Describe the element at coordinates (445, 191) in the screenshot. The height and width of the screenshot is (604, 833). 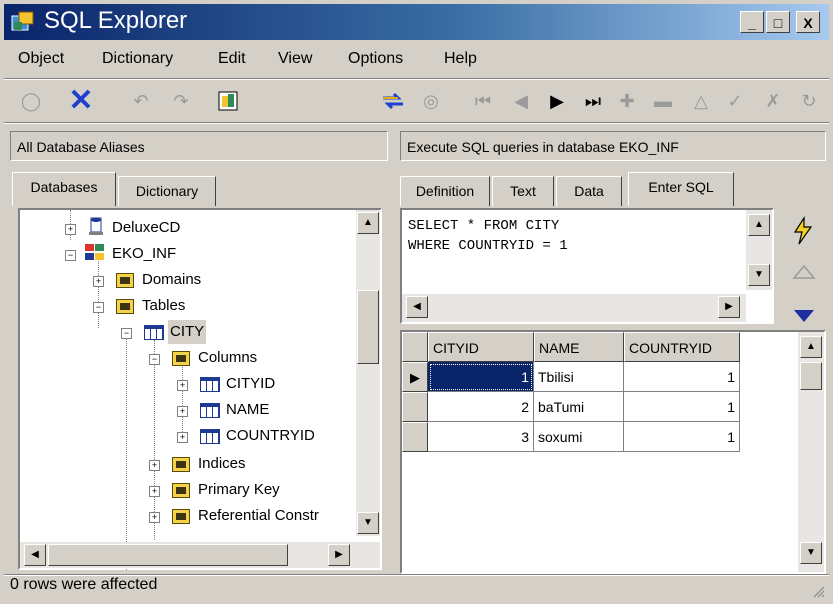
I see `tab-definition: Definition` at that location.